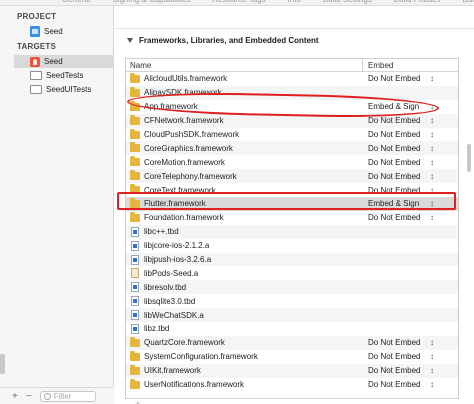  What do you see at coordinates (2, 364) in the screenshot?
I see `sidebar-scrollbar` at bounding box center [2, 364].